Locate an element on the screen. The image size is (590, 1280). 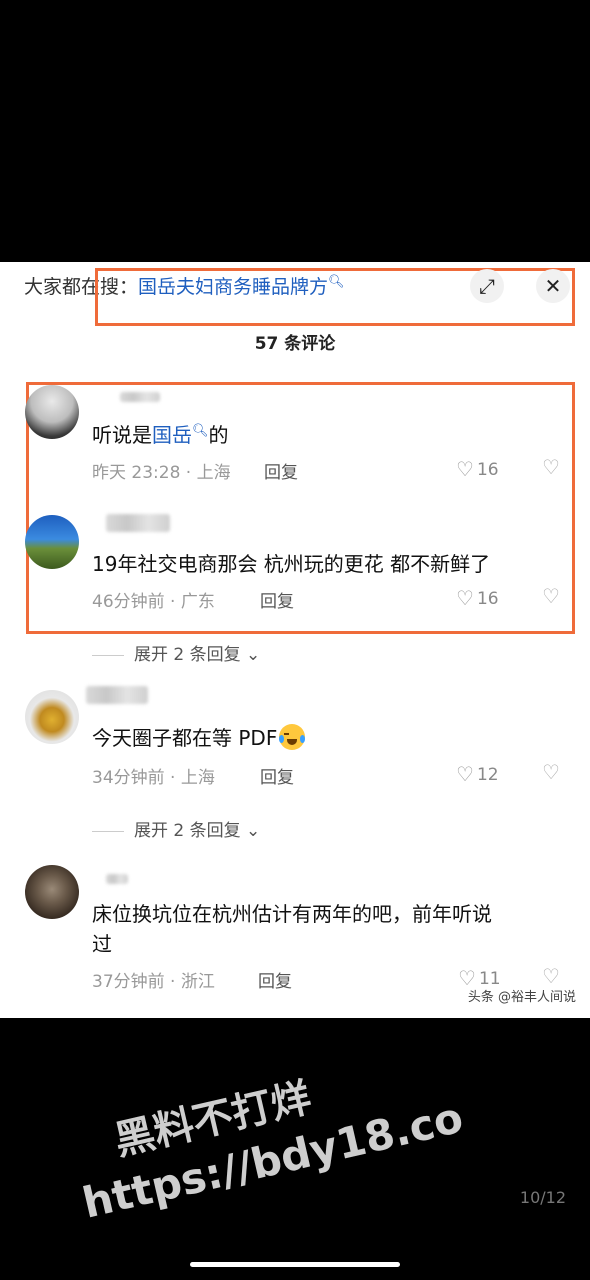
comment-text-line2: 过 is located at coordinates (102, 944).